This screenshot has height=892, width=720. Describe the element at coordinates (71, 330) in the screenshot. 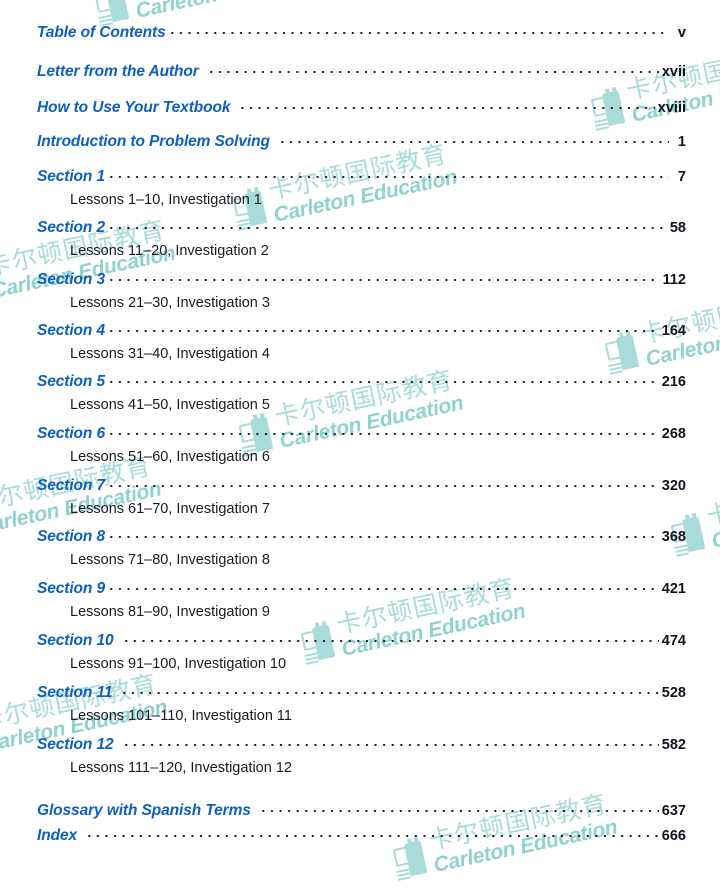

I see `toc-entry-title: Section 4` at that location.